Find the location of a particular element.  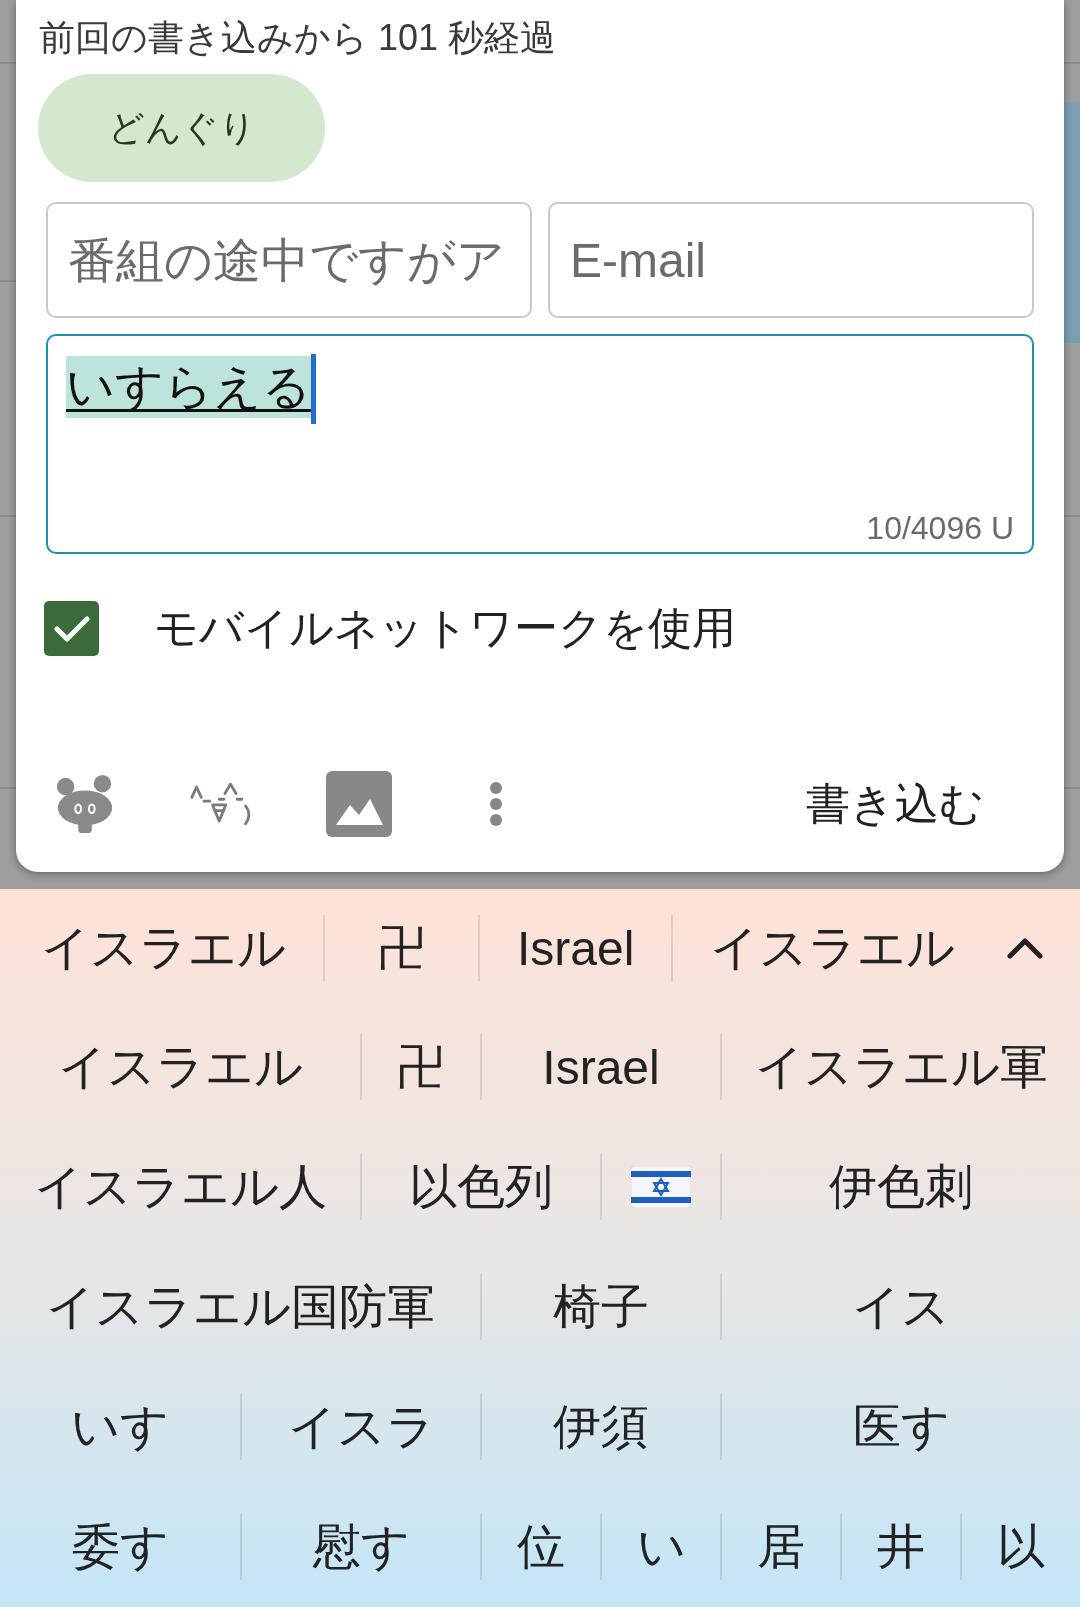

suggestion-item: 卍 is located at coordinates (400, 948).